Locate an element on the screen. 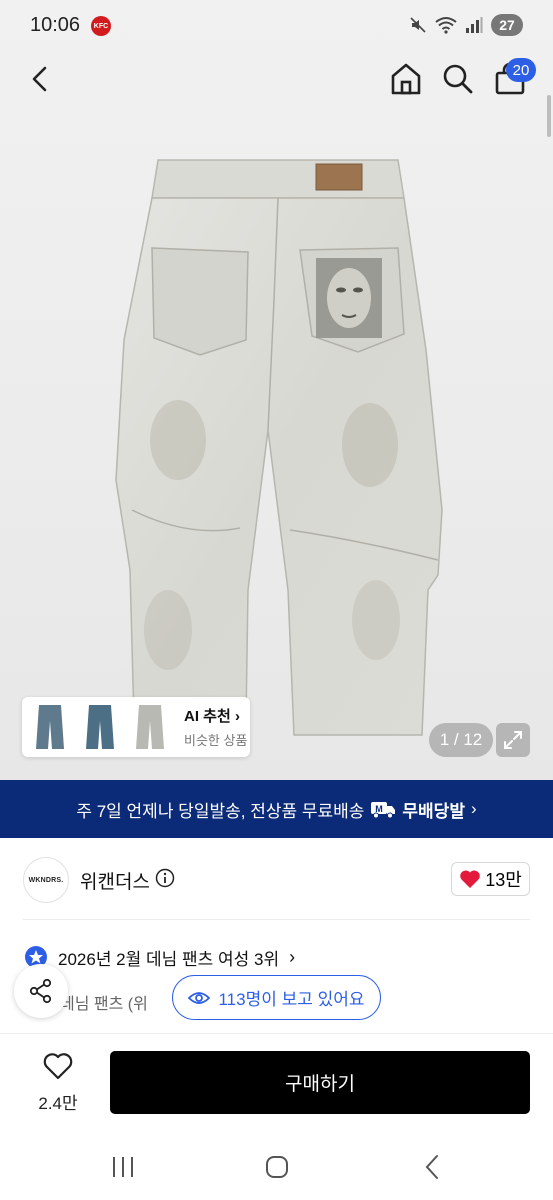 Image resolution: width=553 pixels, height=1200 pixels. share-button is located at coordinates (41, 991).